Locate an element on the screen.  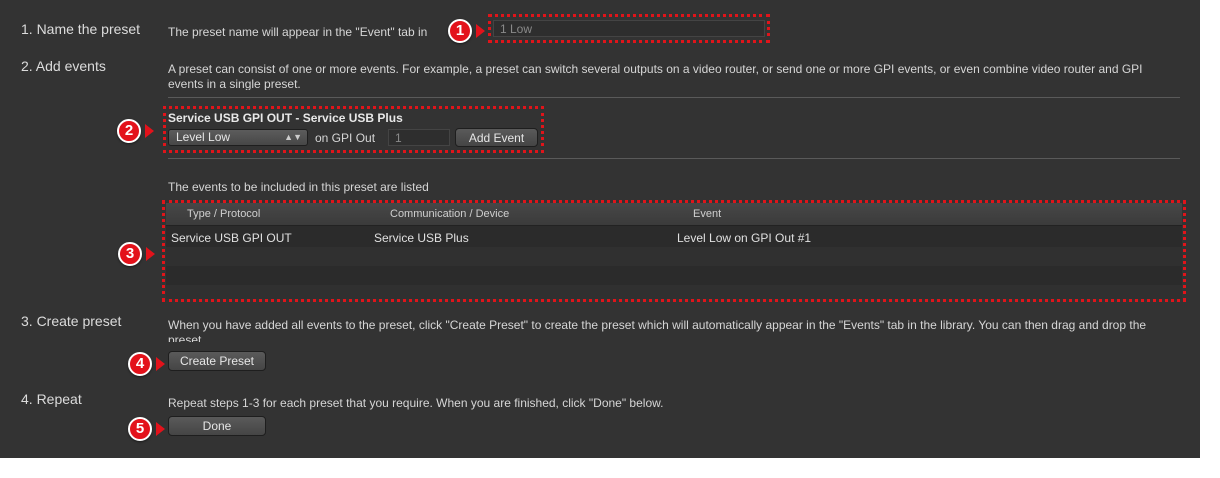
add-event-button: Add Event is located at coordinates (496, 137).